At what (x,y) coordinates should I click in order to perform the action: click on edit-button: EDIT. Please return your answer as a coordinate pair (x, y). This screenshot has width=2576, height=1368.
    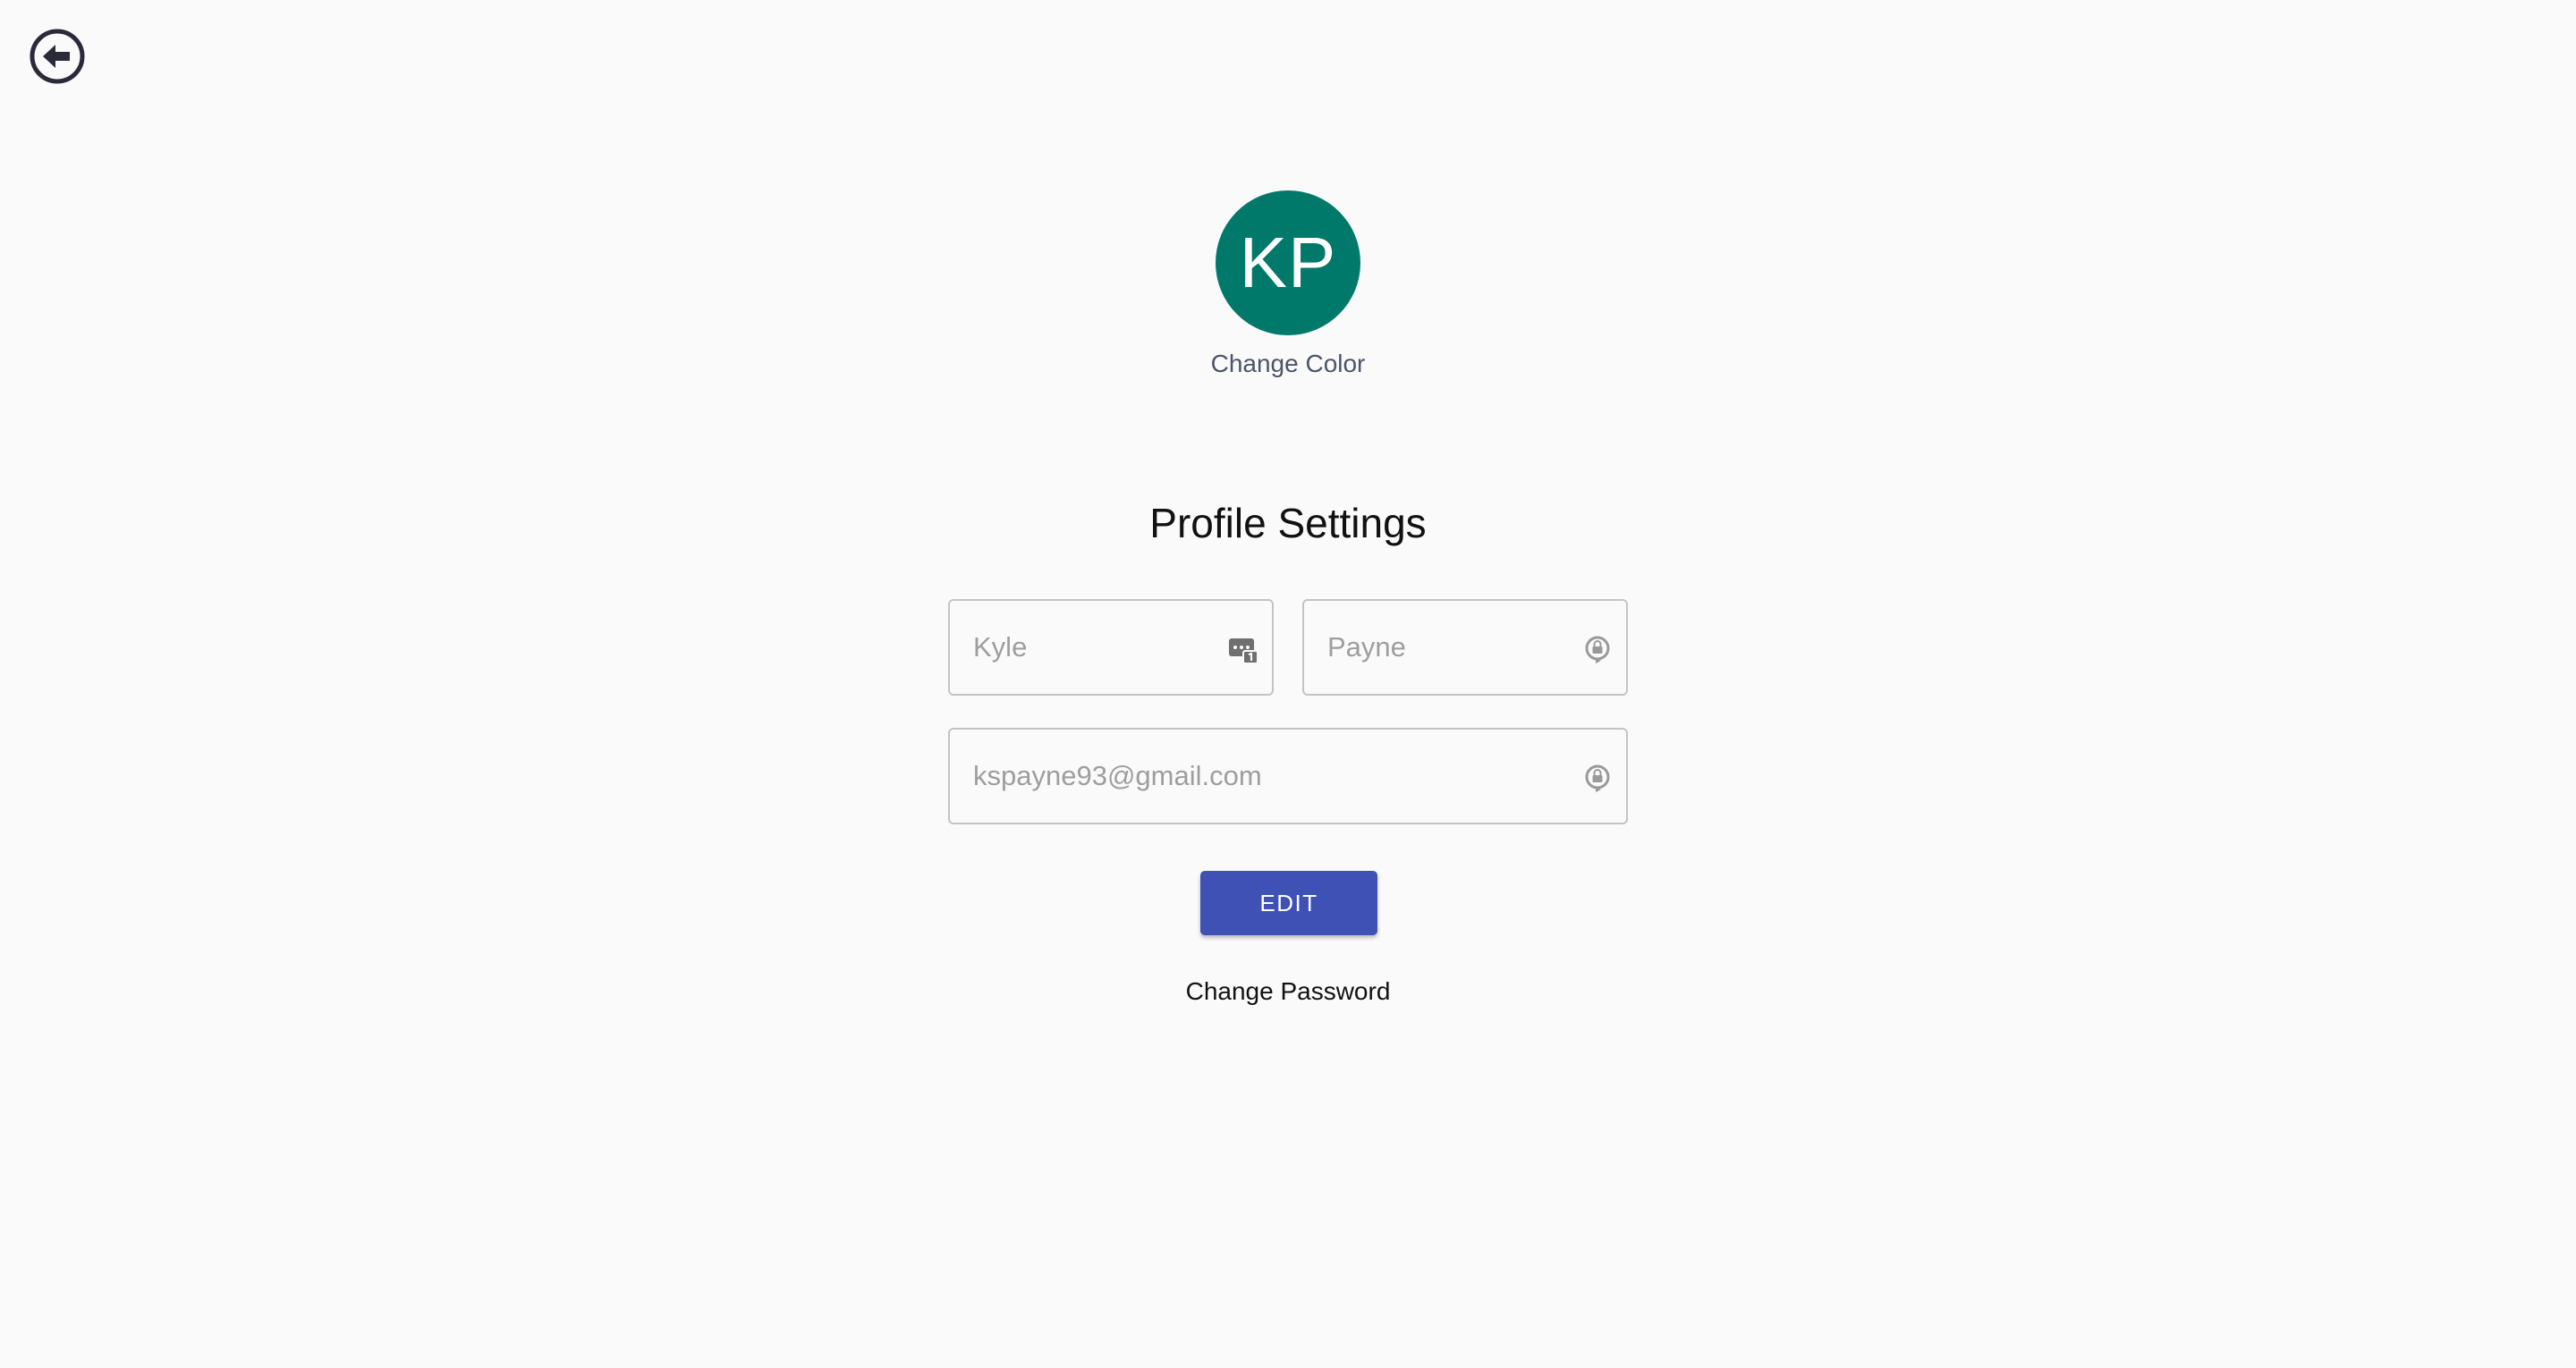
    Looking at the image, I should click on (1288, 903).